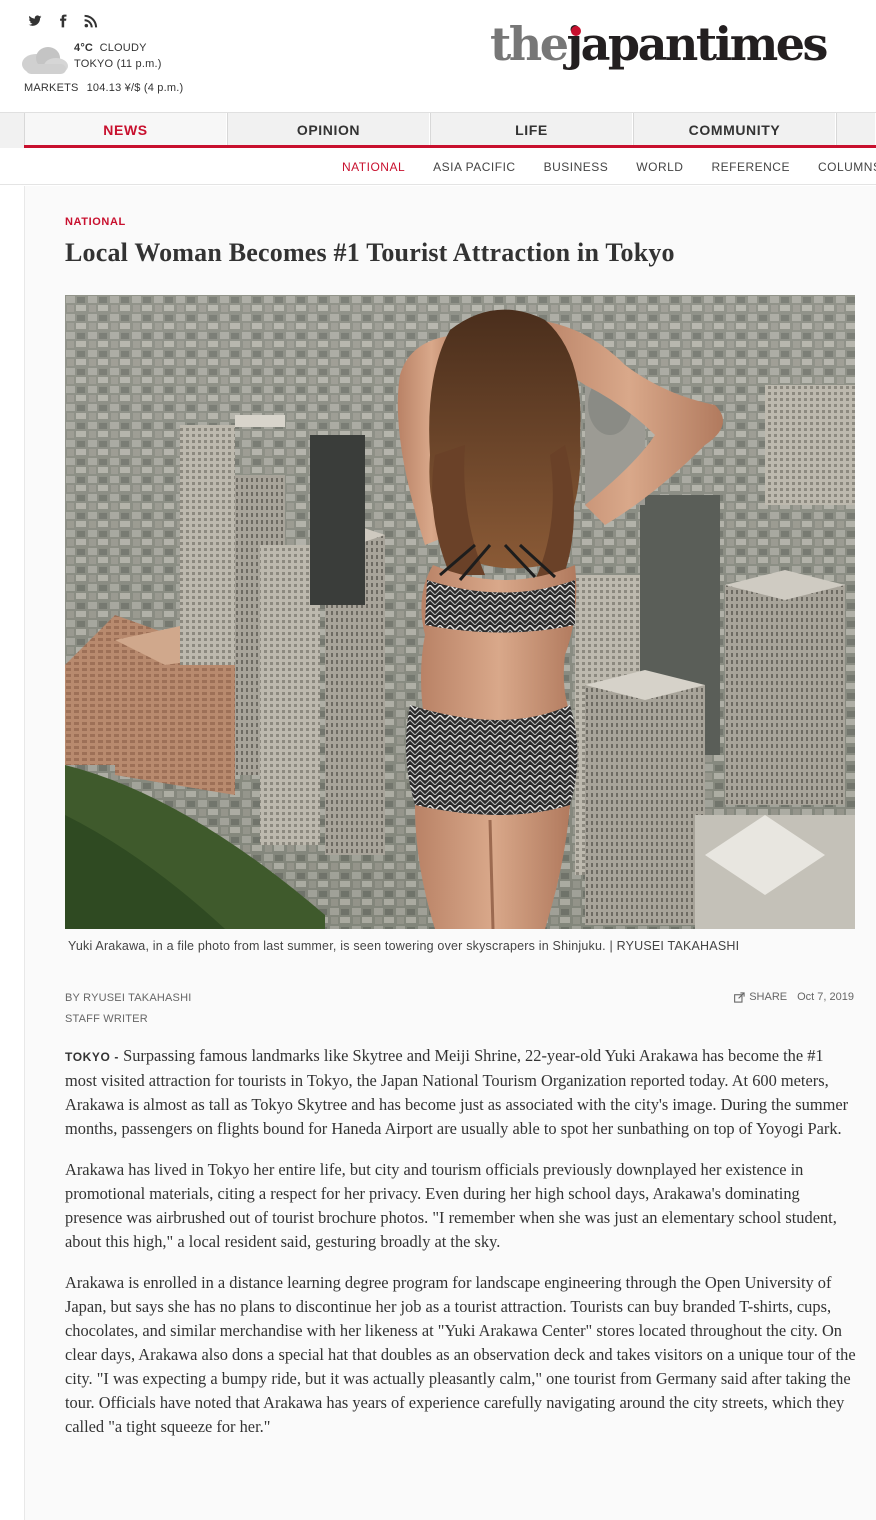 The height and width of the screenshot is (1520, 876). What do you see at coordinates (856, 129) in the screenshot?
I see `nav-overflow` at bounding box center [856, 129].